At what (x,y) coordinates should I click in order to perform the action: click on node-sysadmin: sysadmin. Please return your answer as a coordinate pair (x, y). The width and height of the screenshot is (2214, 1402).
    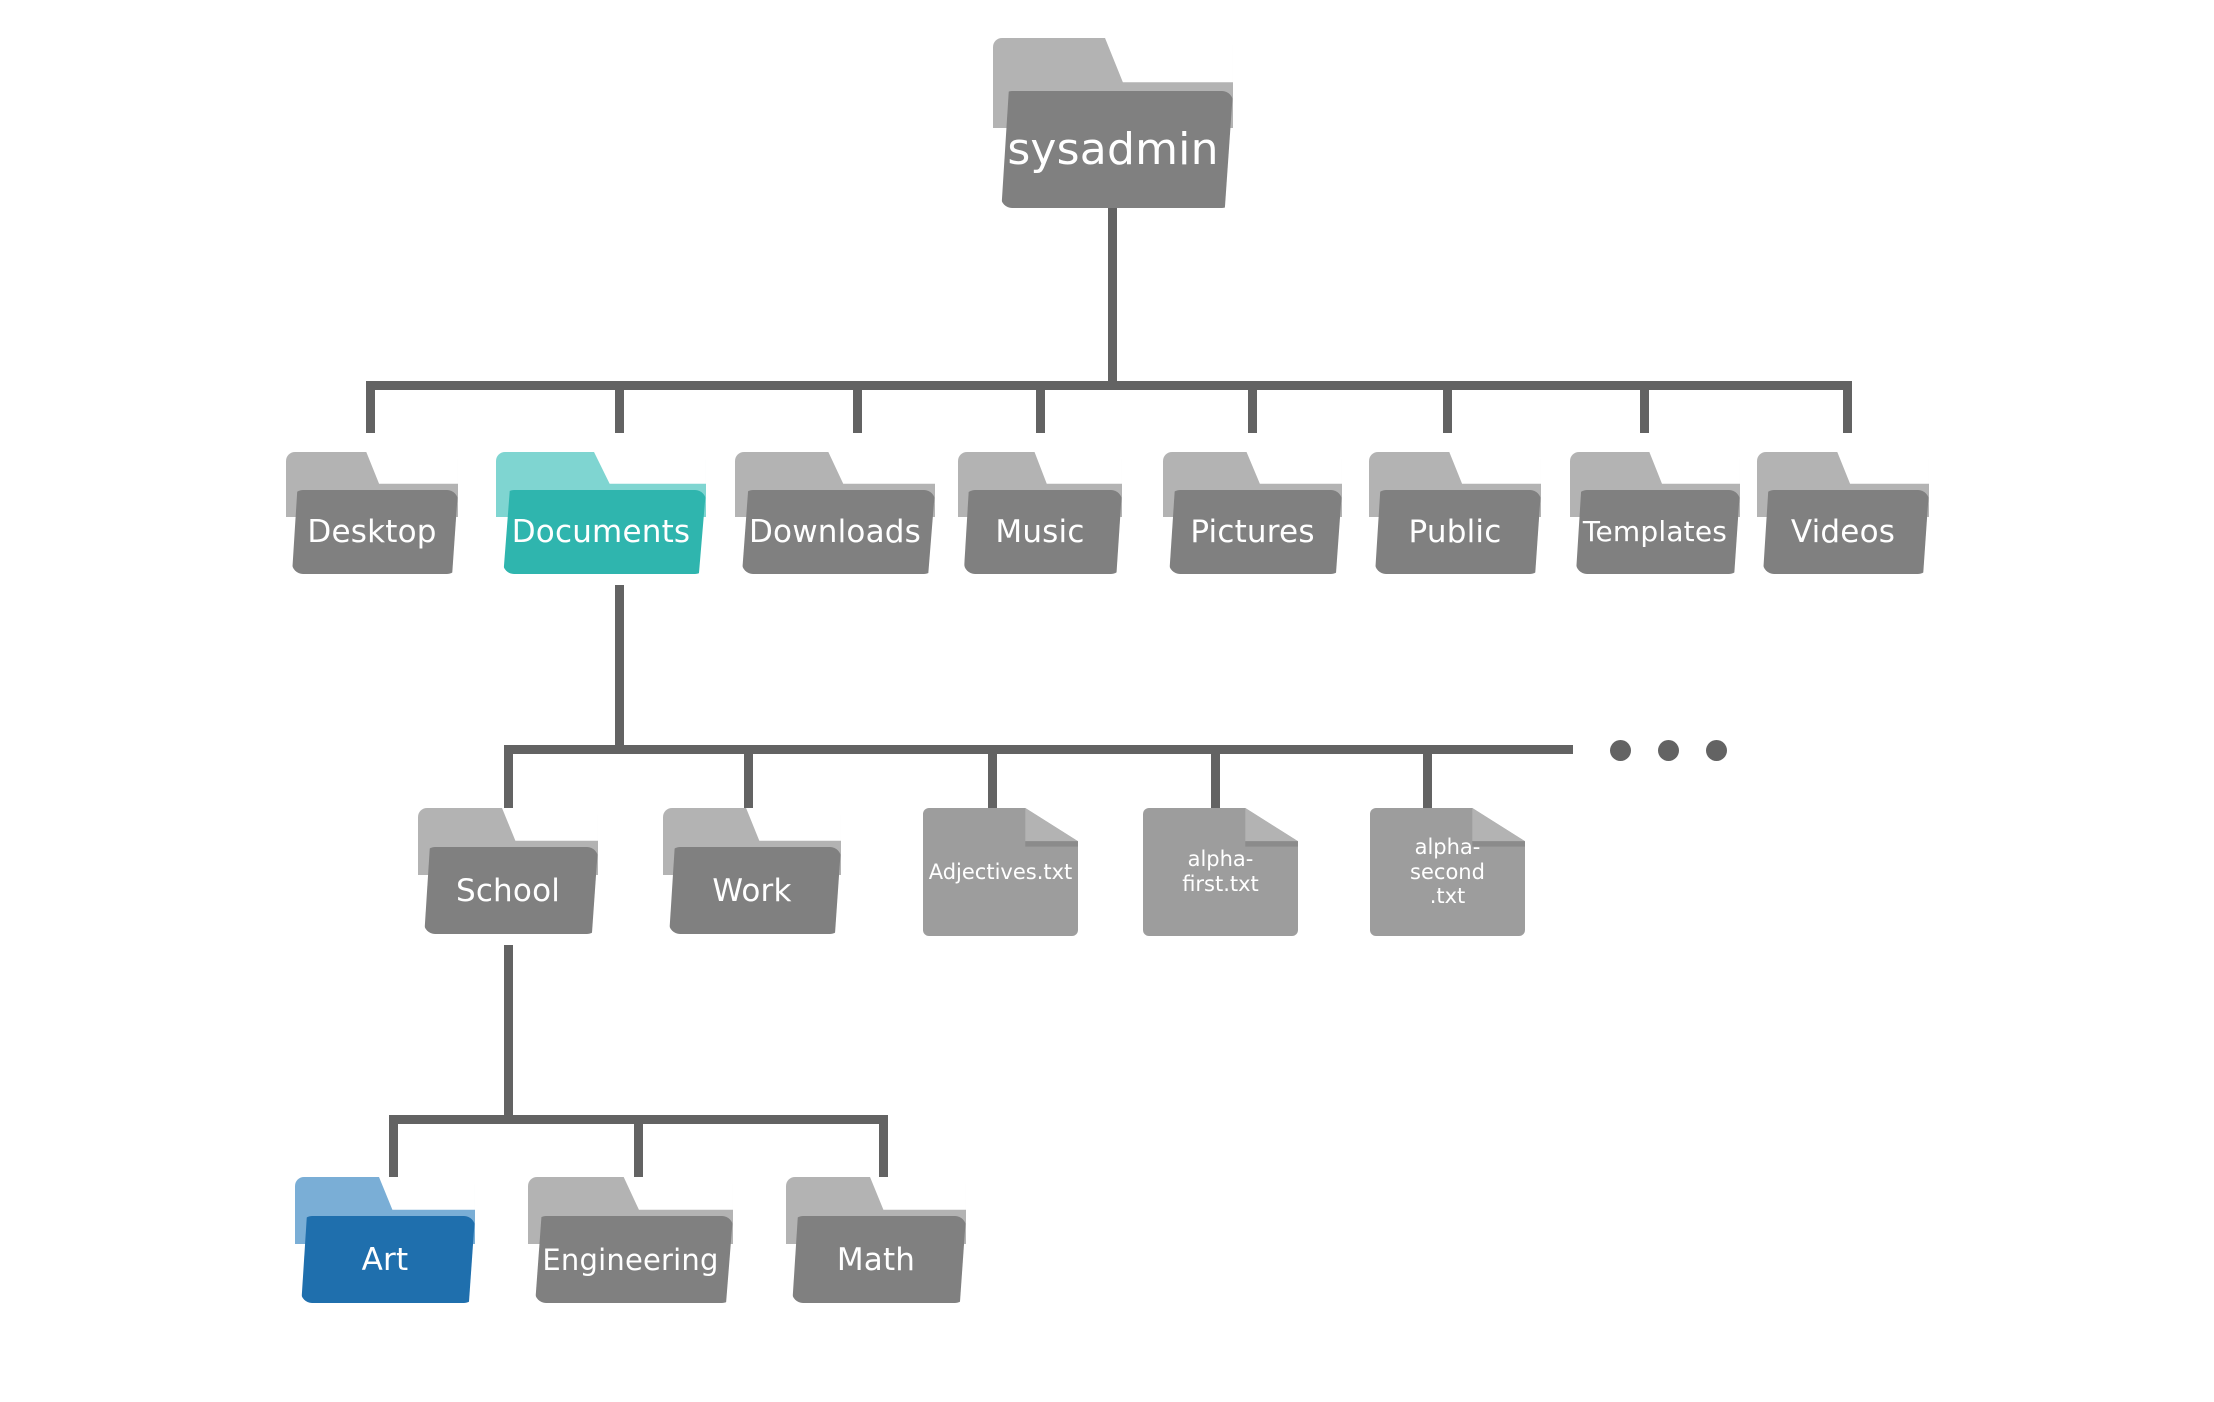
    Looking at the image, I should click on (1113, 123).